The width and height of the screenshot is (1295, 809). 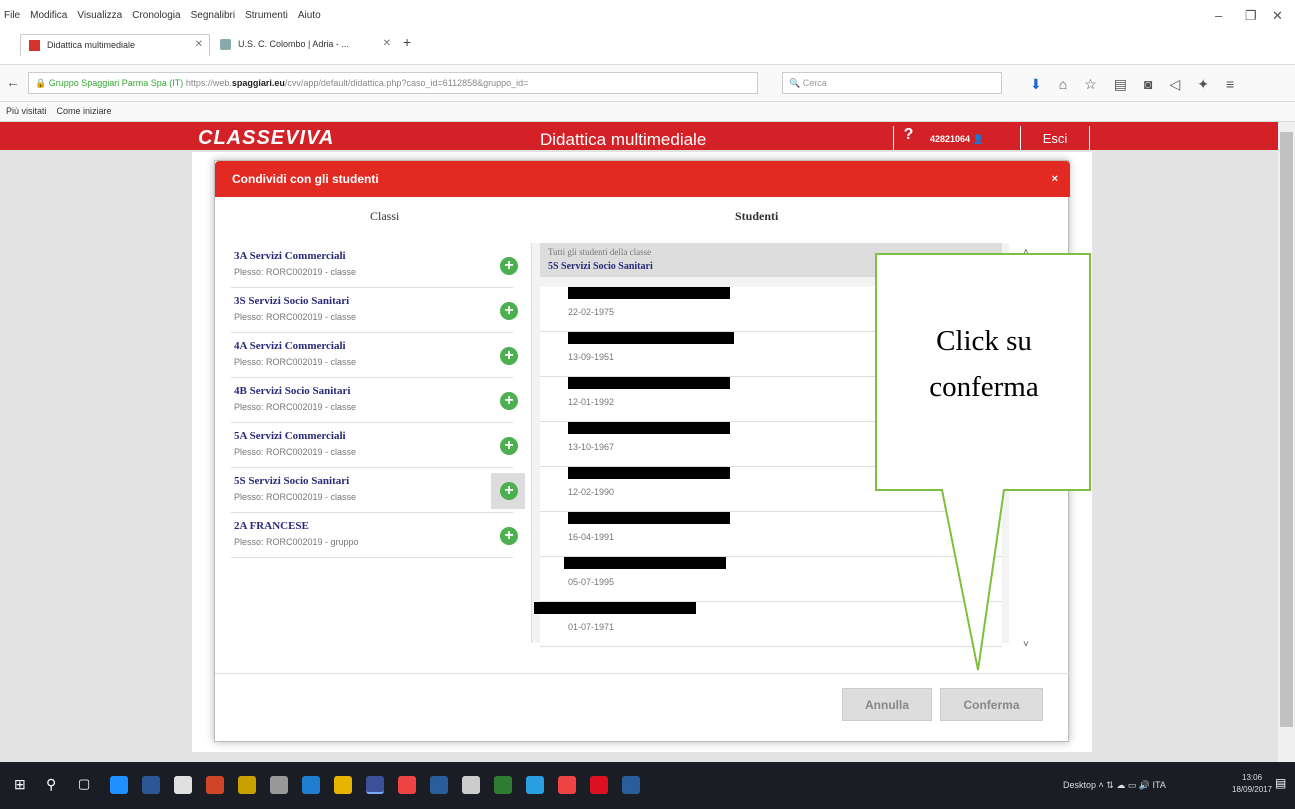 I want to click on send-icon: ◁, so click(x=1174, y=84).